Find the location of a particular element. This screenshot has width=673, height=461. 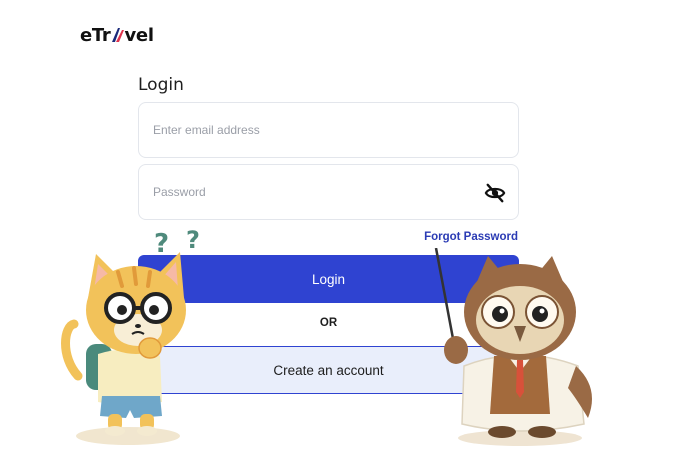

etravel-logo: eTr vel is located at coordinates (117, 35).